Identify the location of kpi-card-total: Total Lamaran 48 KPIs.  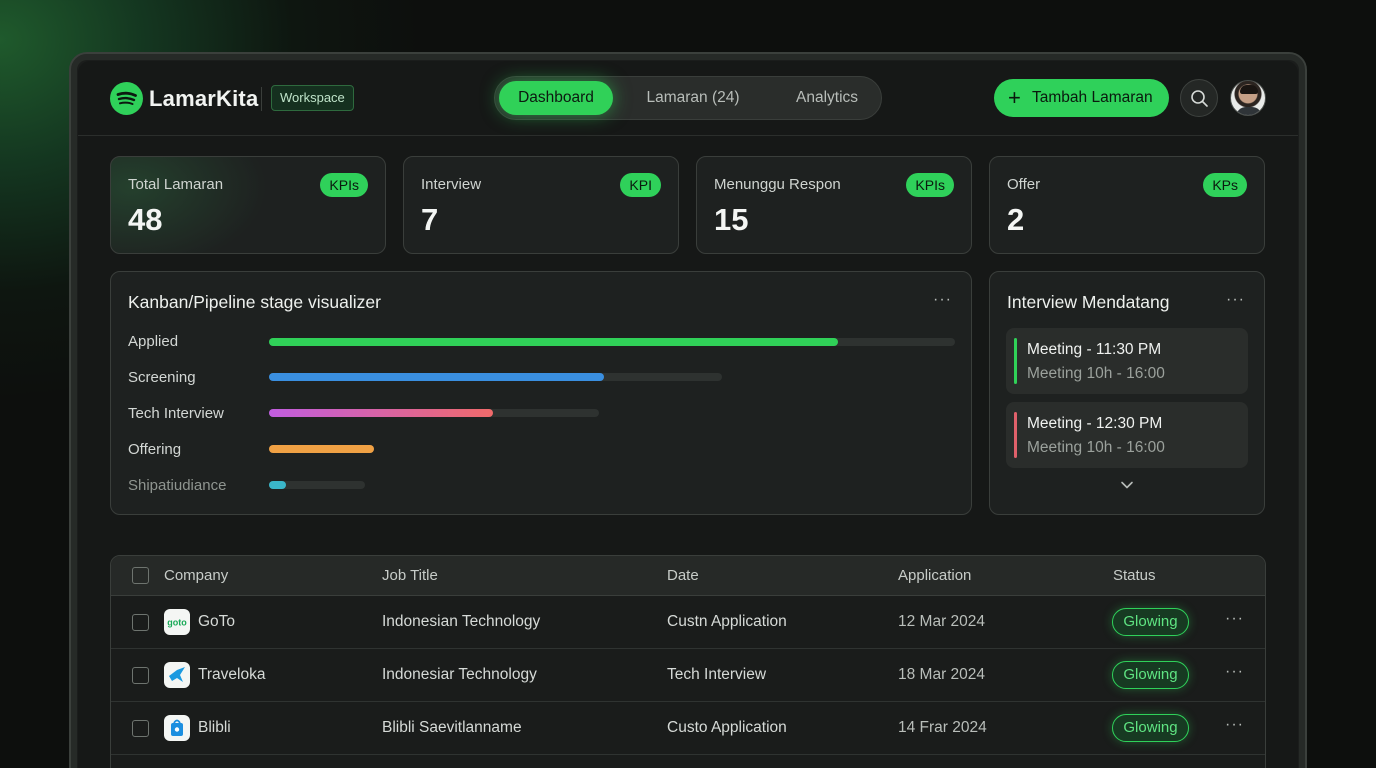
(248, 205).